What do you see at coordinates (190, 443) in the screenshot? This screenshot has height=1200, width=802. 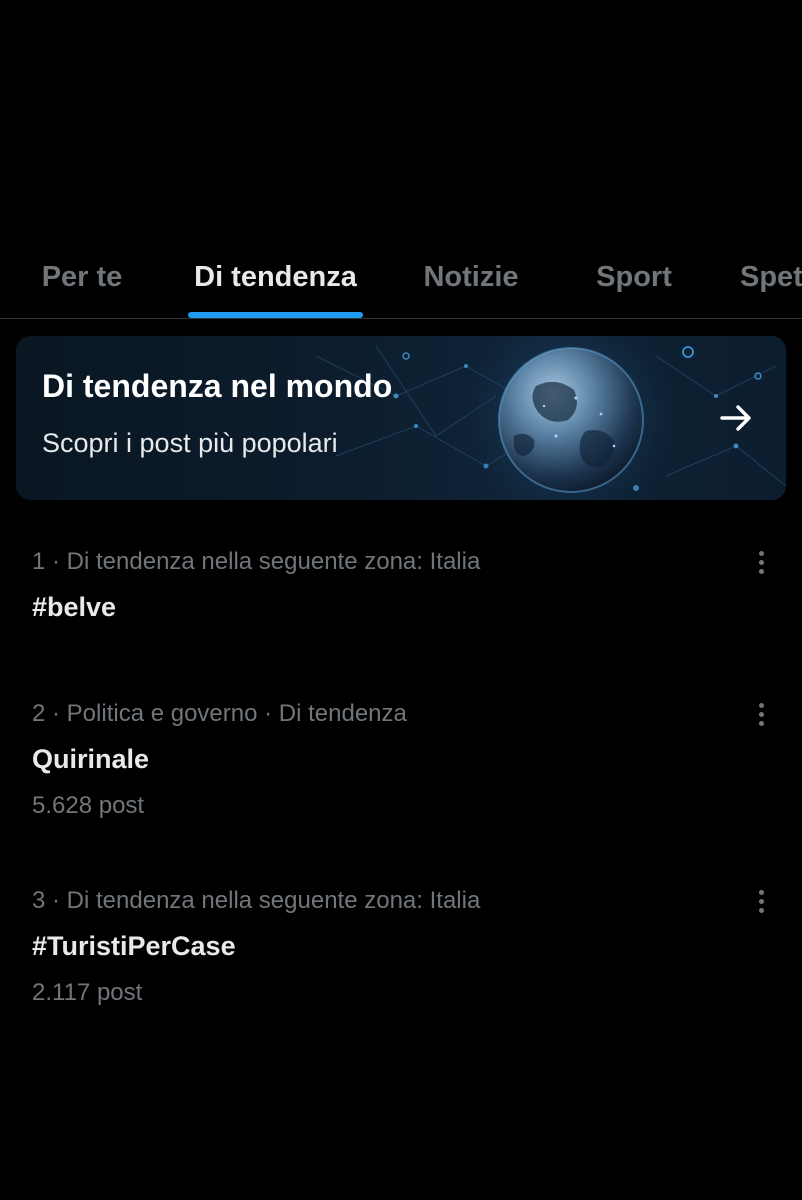 I see `banner-subtitle: Scopri i post più popolari` at bounding box center [190, 443].